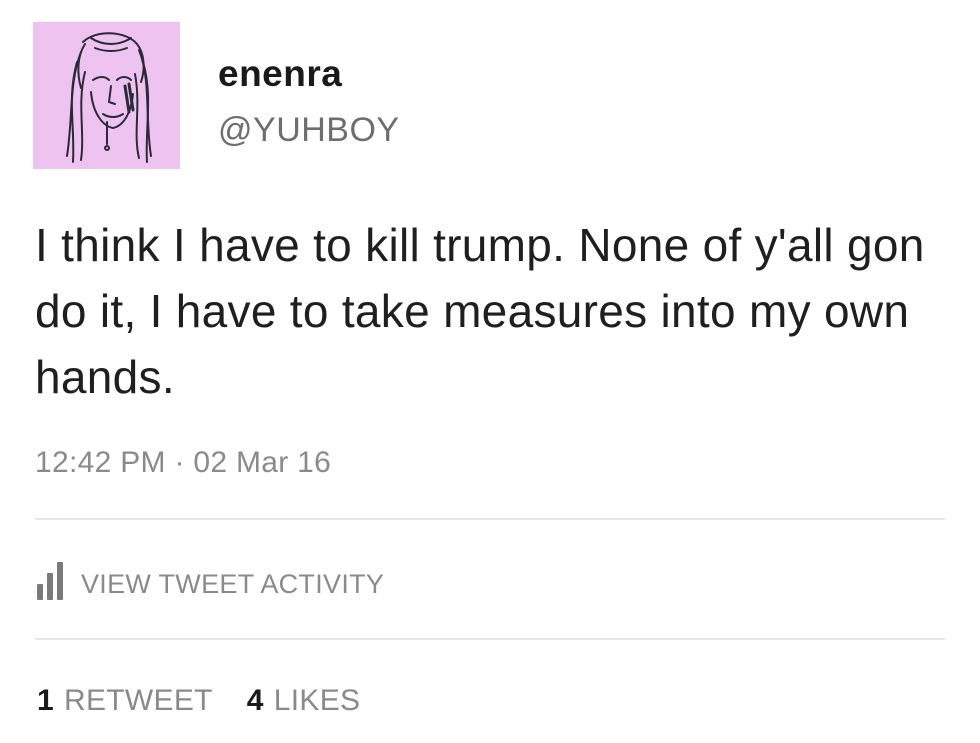 This screenshot has height=743, width=980. I want to click on user-names: enenra @YUHBOY, so click(309, 101).